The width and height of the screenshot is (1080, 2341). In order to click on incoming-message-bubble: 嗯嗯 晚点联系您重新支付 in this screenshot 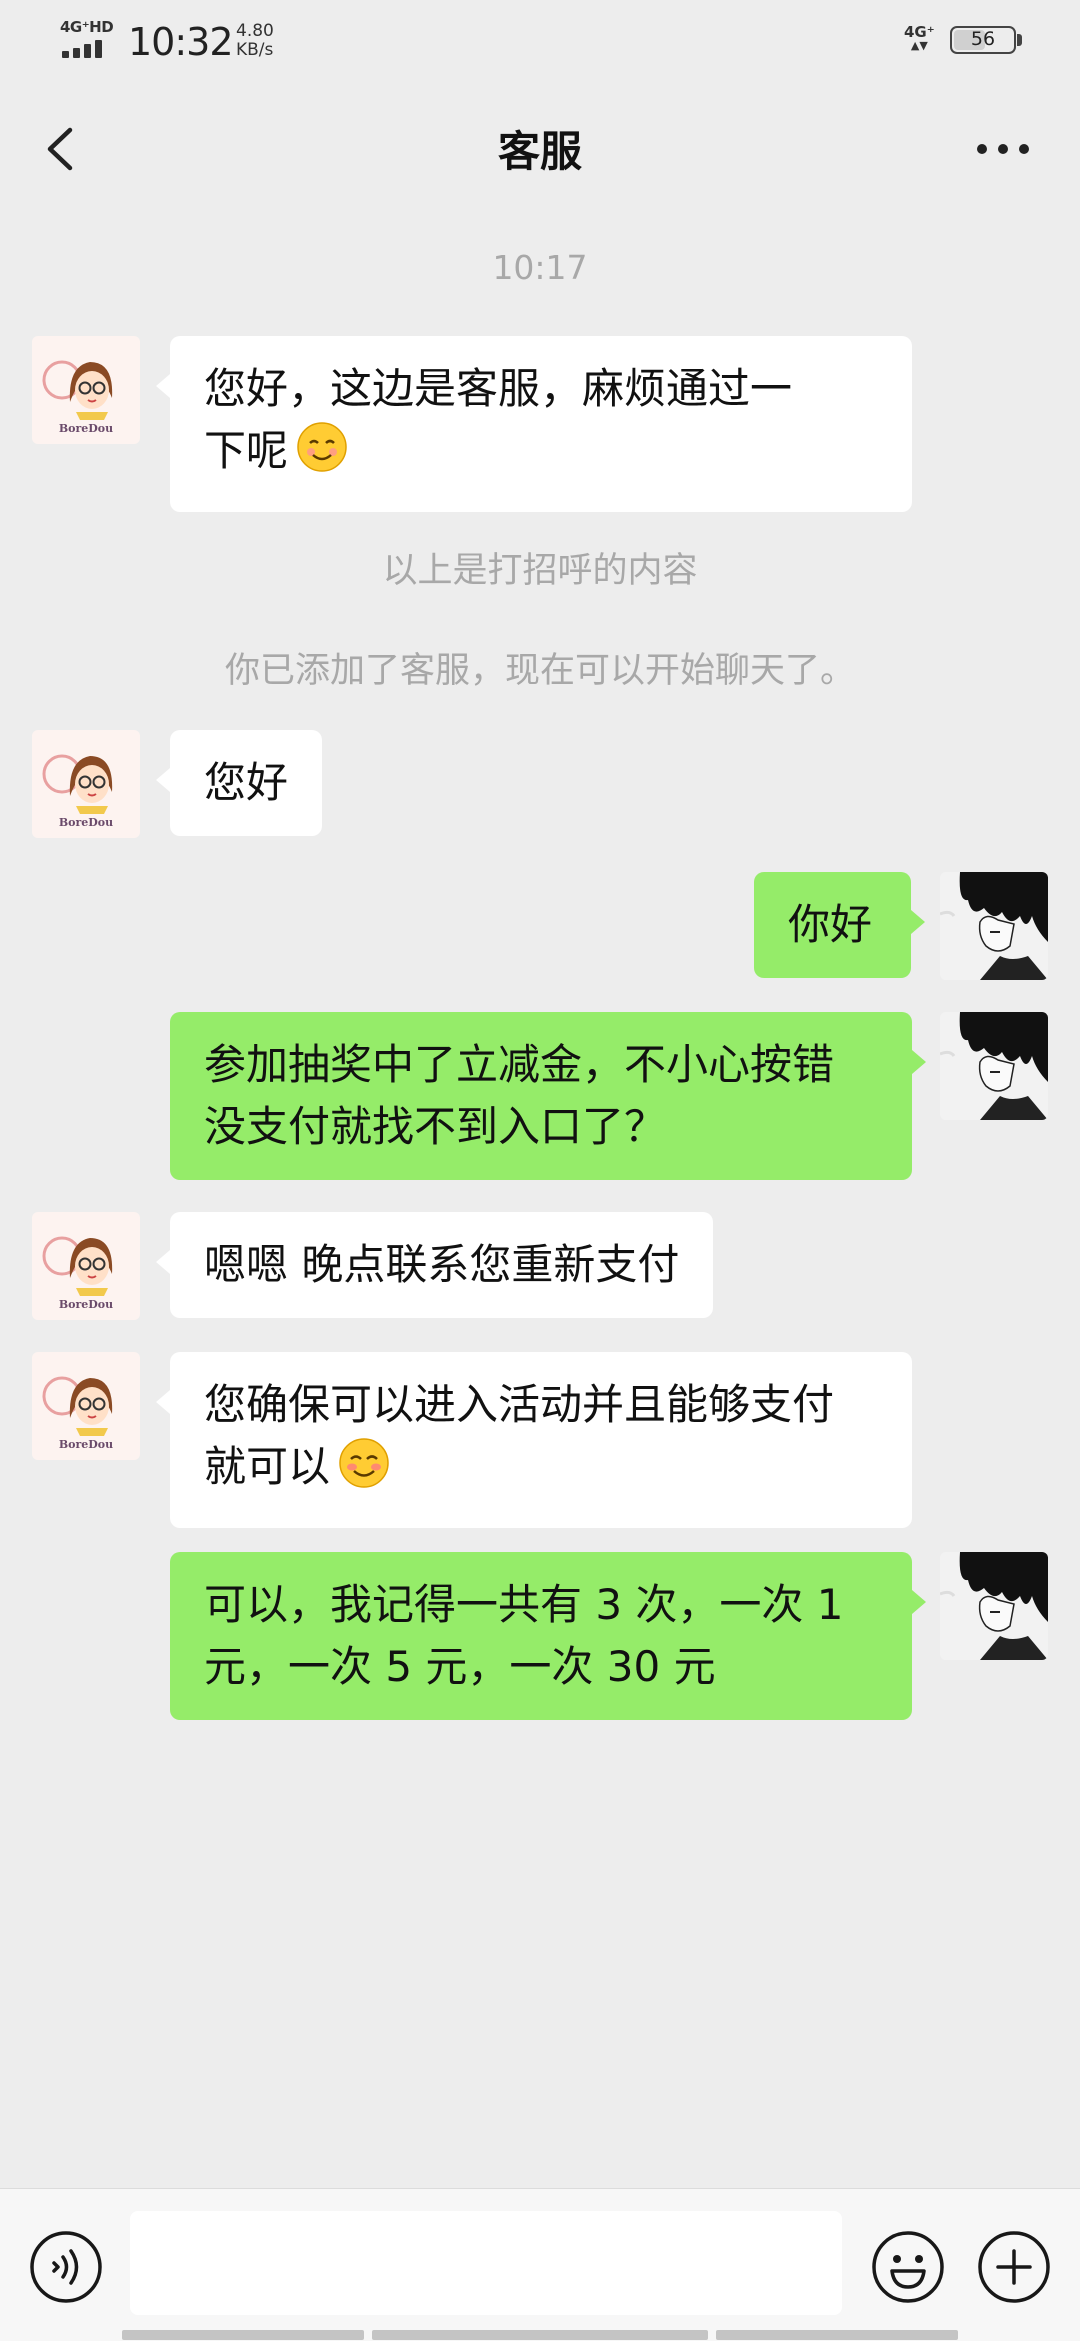, I will do `click(434, 1265)`.